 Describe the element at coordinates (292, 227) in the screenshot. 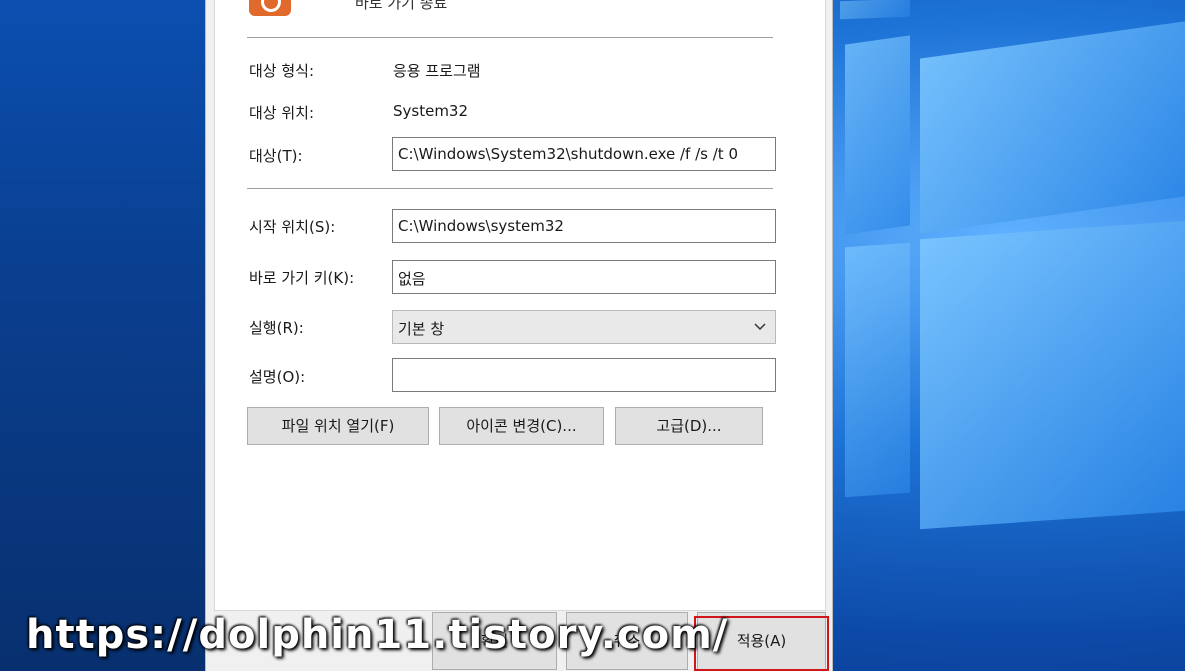

I see `start-in-label: 시작 위치(S):` at that location.